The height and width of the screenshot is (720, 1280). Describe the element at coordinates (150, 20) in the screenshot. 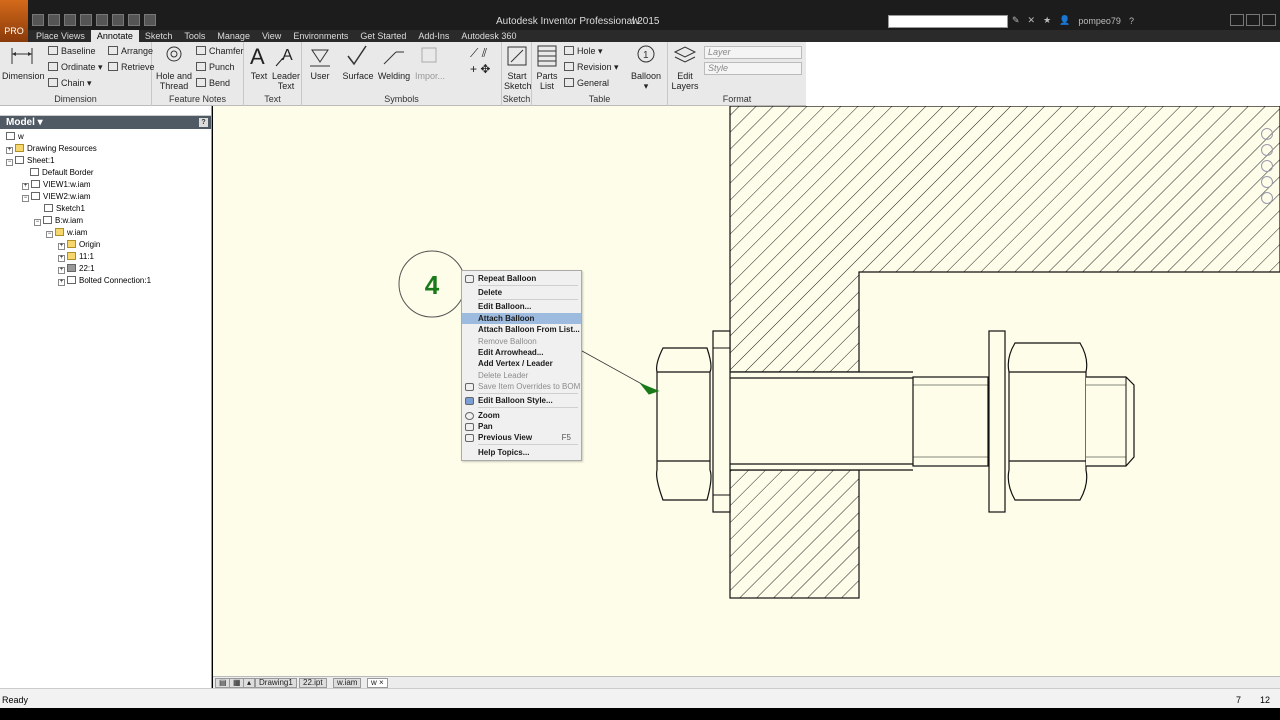

I see `update-icon` at that location.